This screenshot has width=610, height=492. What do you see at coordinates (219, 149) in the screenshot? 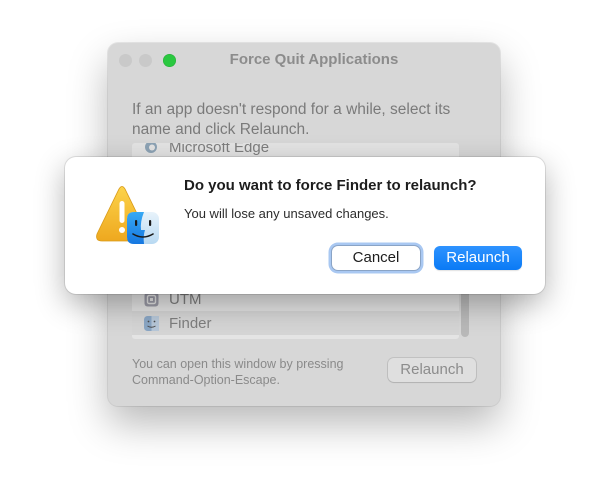
I see `app-name: Microsoft Edge` at bounding box center [219, 149].